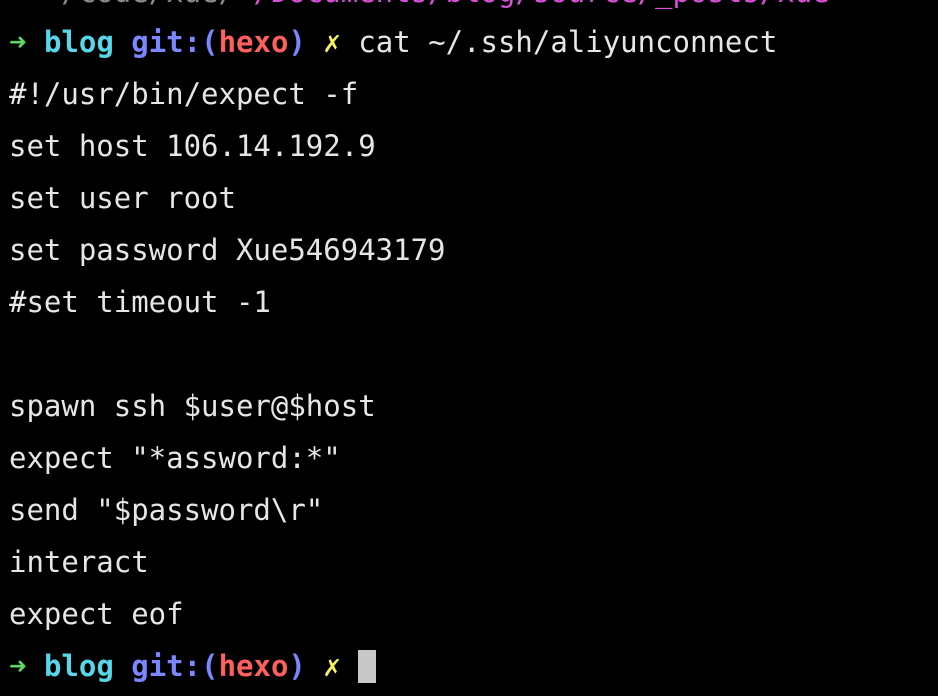 Image resolution: width=938 pixels, height=696 pixels. I want to click on output-line: expect eof, so click(96, 614).